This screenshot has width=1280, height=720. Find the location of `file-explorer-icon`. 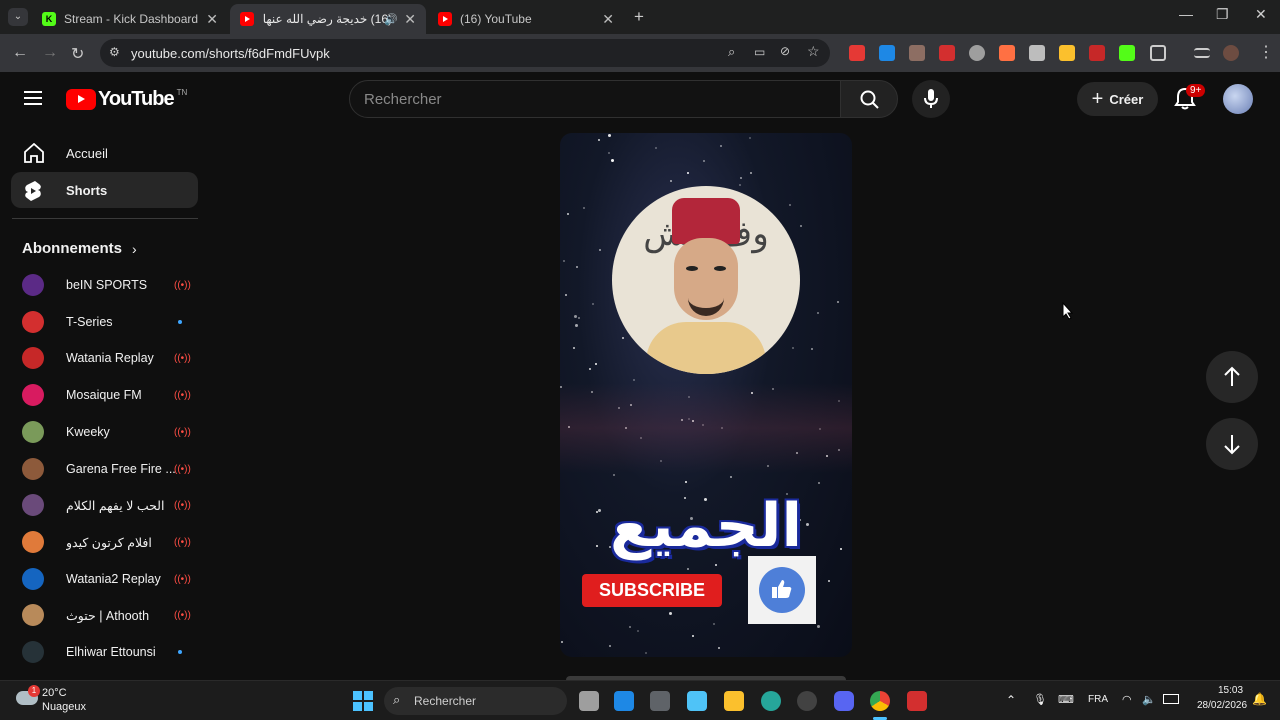

file-explorer-icon is located at coordinates (734, 701).